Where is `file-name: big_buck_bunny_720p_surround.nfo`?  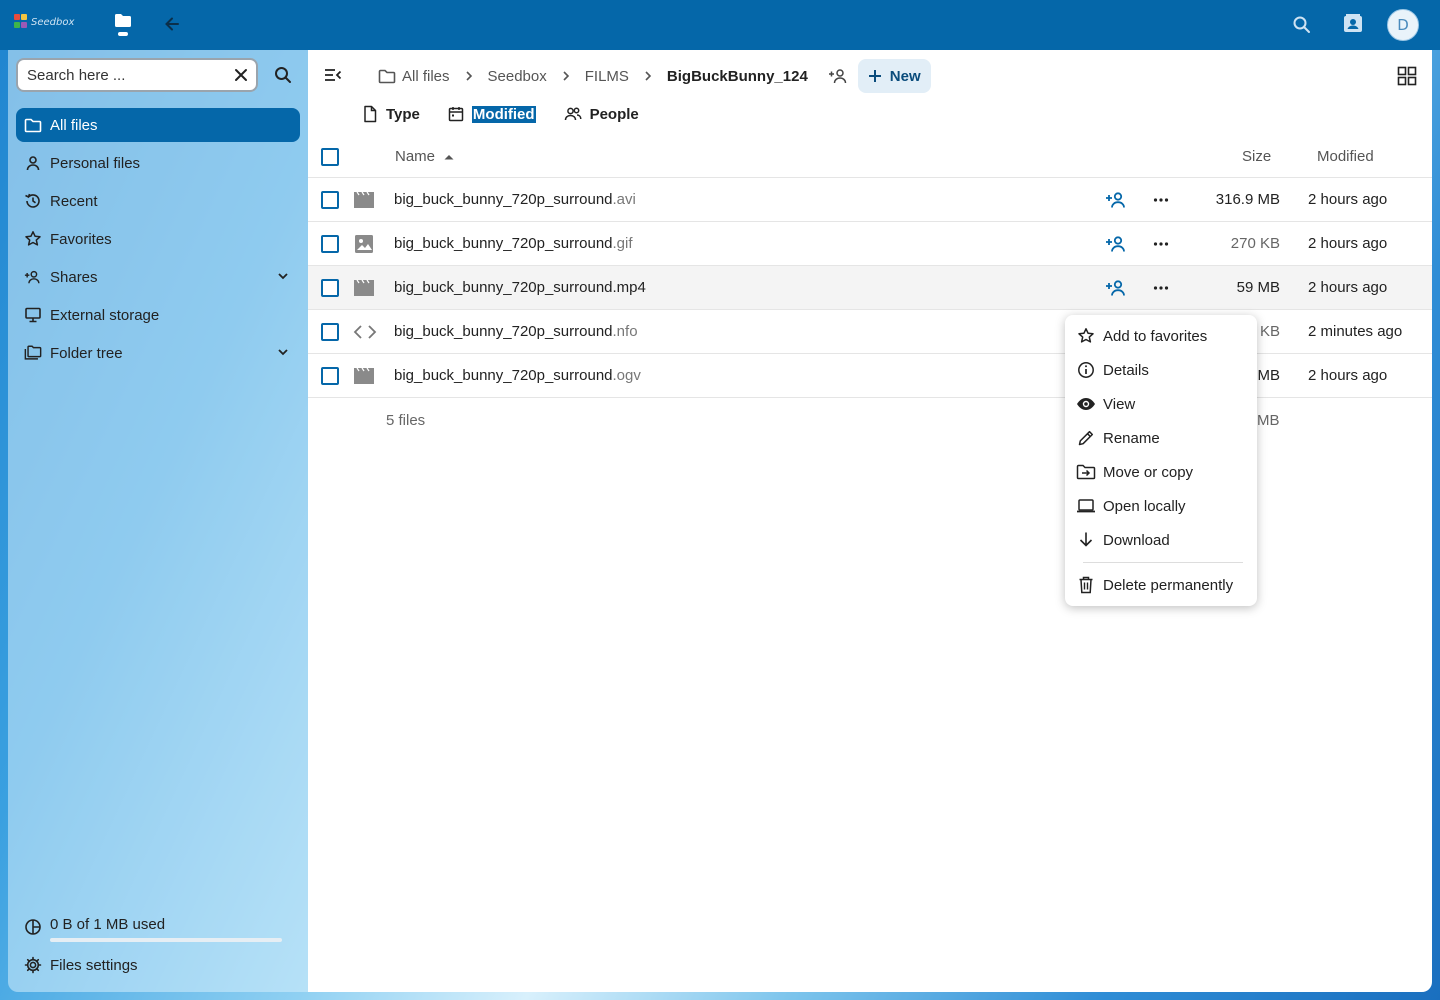 file-name: big_buck_bunny_720p_surround.nfo is located at coordinates (516, 331).